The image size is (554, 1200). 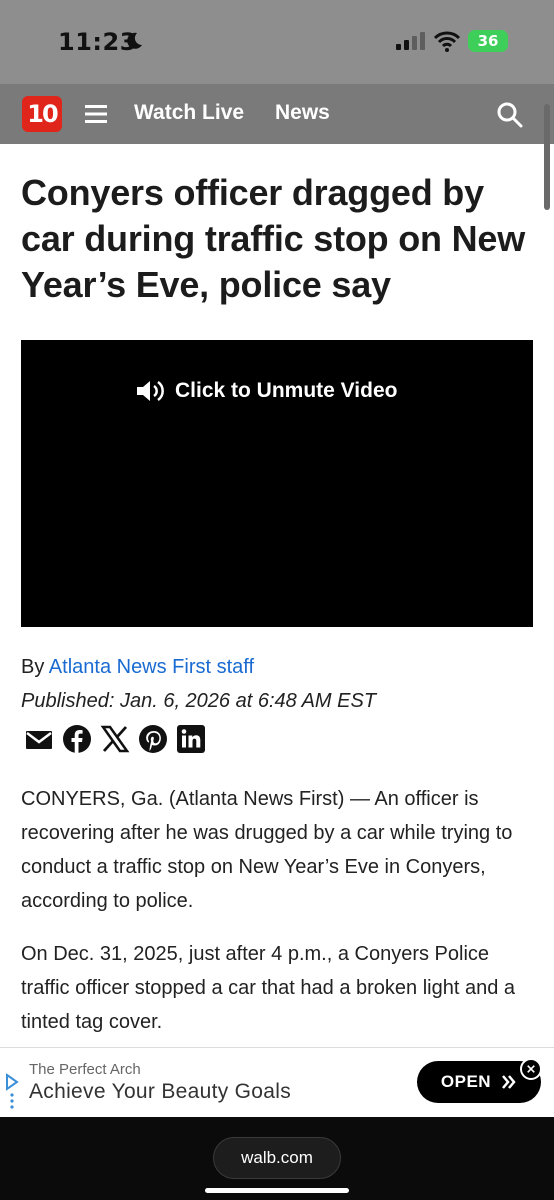 What do you see at coordinates (531, 1069) in the screenshot?
I see `ad-close-icon` at bounding box center [531, 1069].